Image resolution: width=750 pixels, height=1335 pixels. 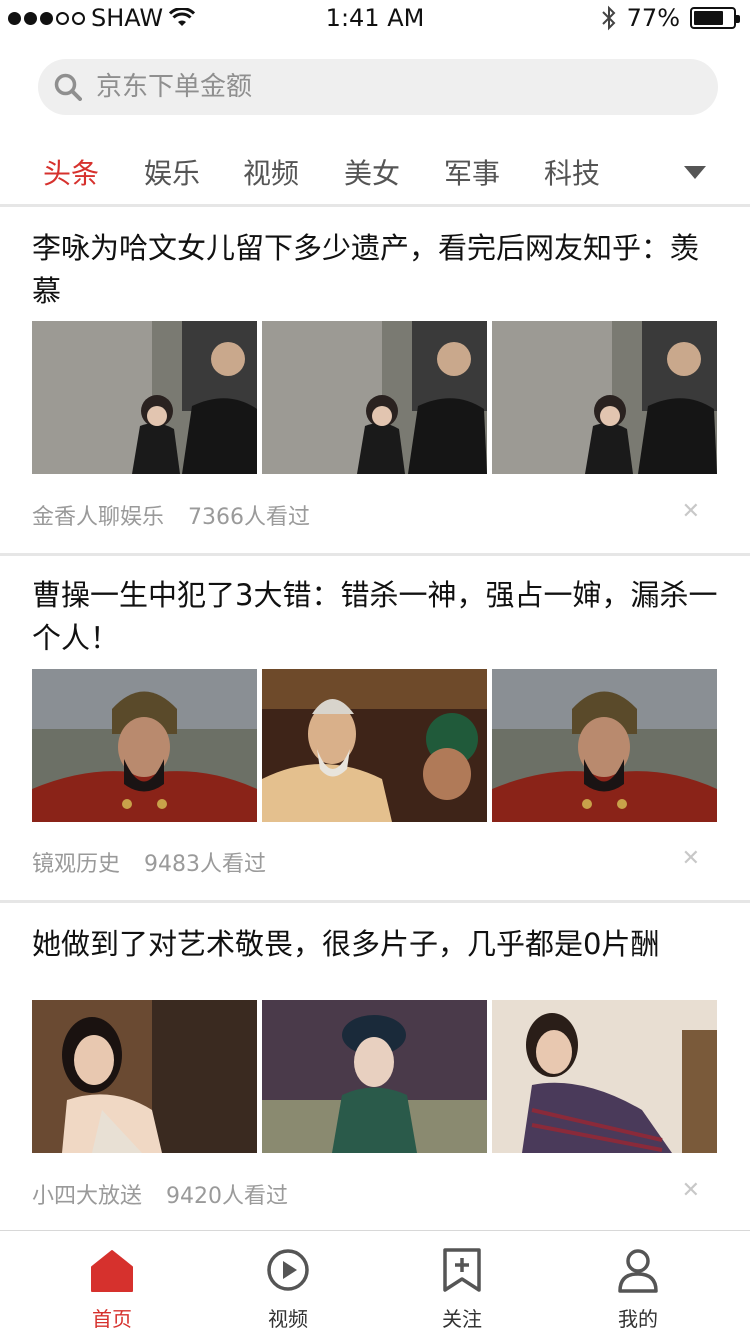 What do you see at coordinates (271, 172) in the screenshot?
I see `tab-video: 视频` at bounding box center [271, 172].